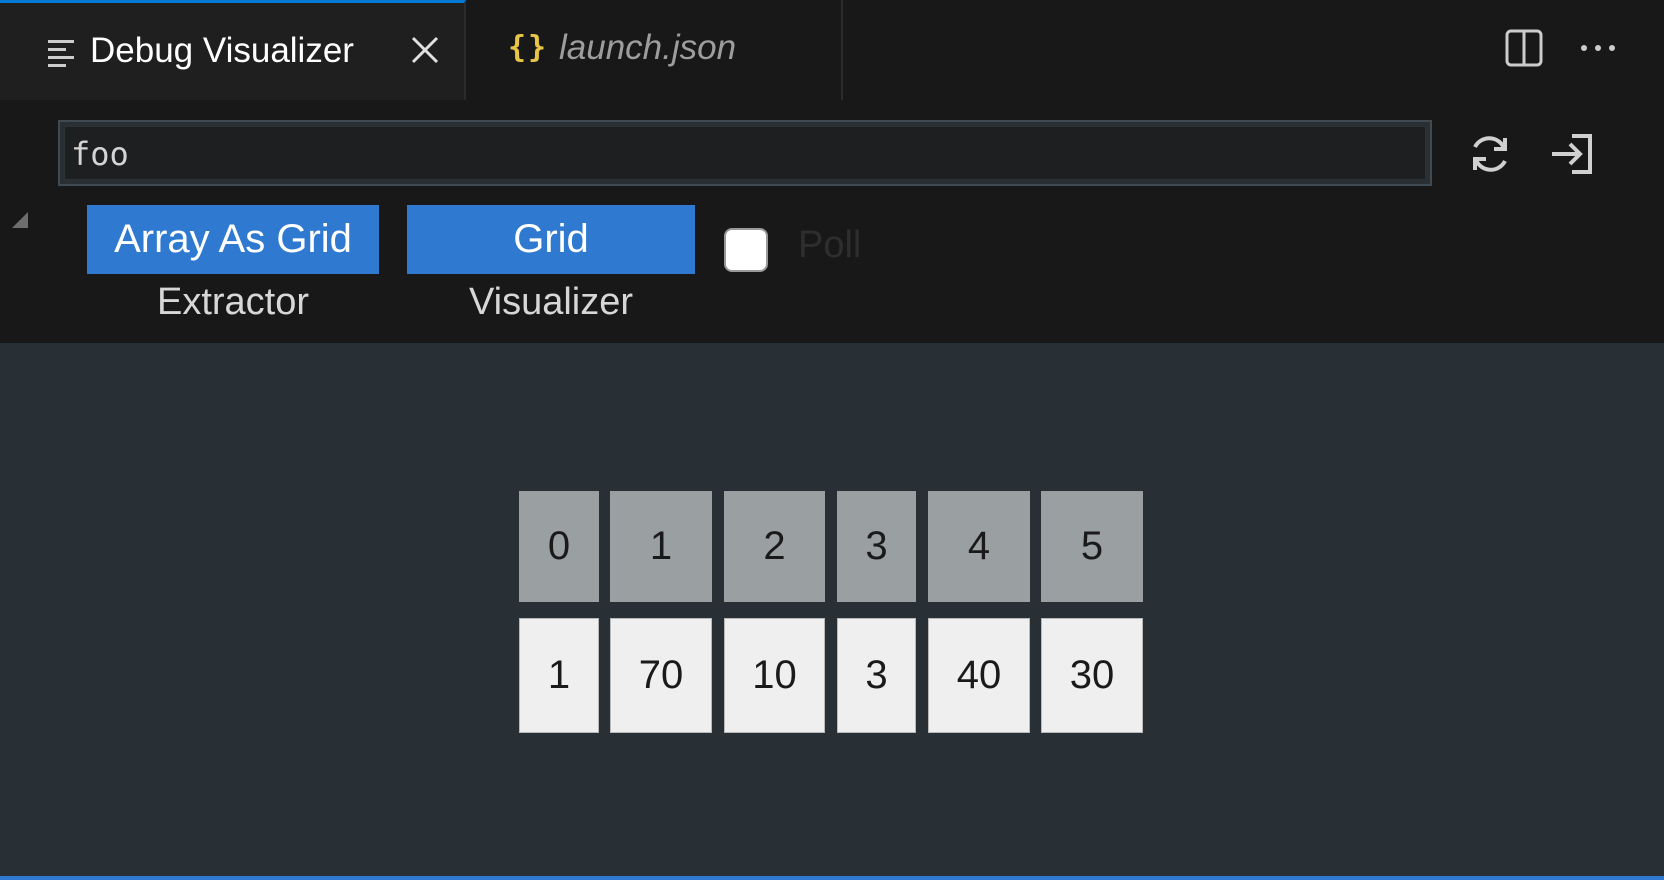 The height and width of the screenshot is (880, 1664). What do you see at coordinates (1598, 48) in the screenshot?
I see `more-actions-icon` at bounding box center [1598, 48].